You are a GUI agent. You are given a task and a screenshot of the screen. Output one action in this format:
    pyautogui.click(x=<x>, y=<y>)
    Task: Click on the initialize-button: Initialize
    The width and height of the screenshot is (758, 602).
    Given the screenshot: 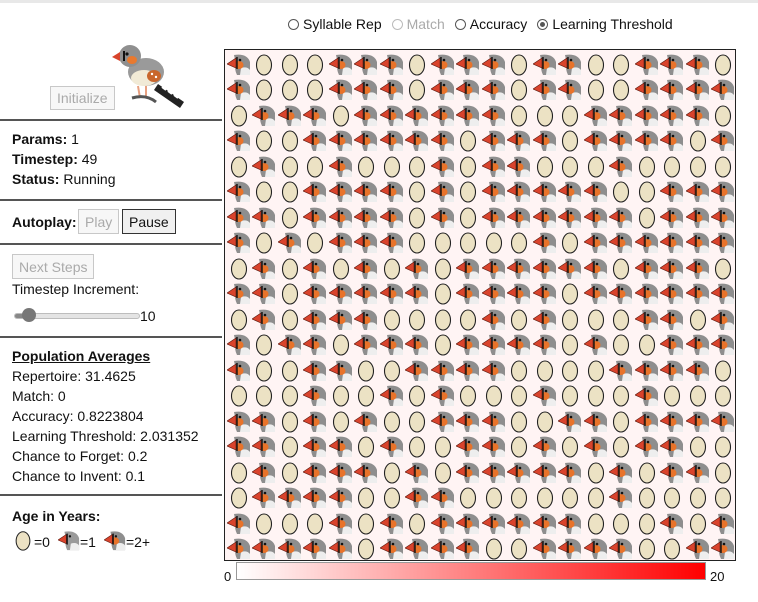 What is the action you would take?
    pyautogui.click(x=82, y=98)
    